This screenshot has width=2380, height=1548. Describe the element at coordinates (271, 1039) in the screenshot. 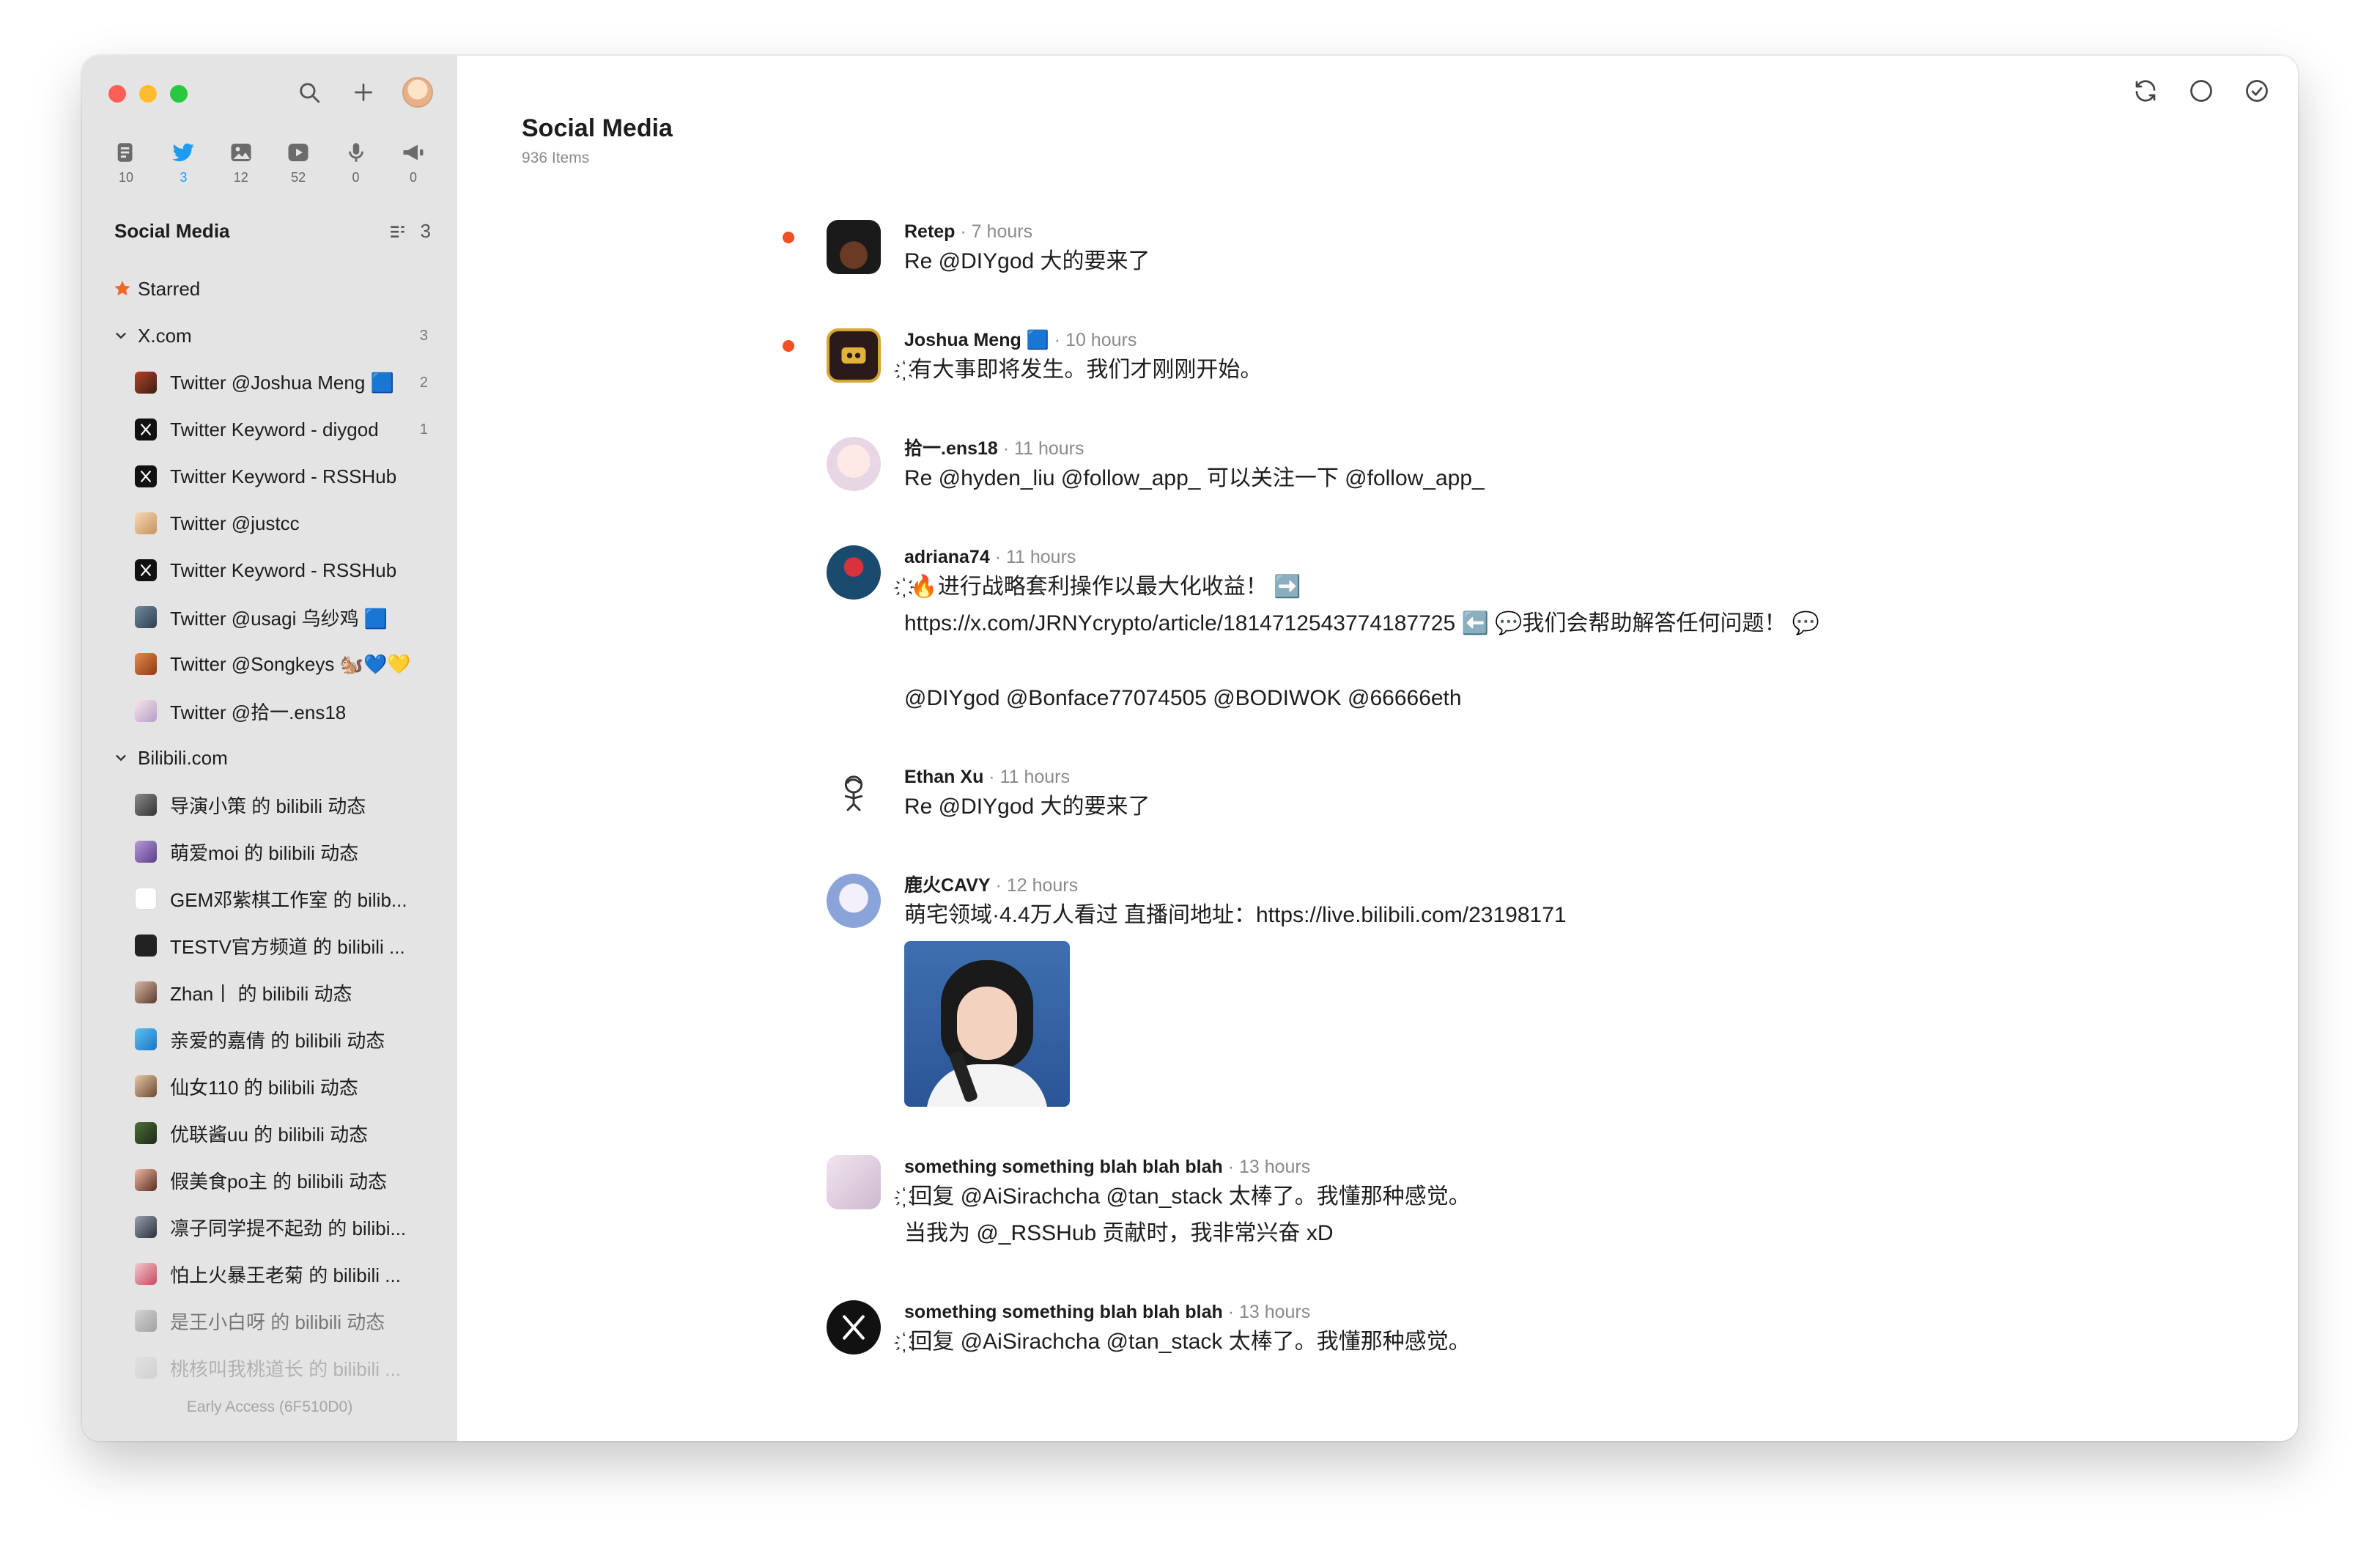

I see `sidebar-item-feed: 亲爱的嘉倩 的 bilibili 动态` at that location.